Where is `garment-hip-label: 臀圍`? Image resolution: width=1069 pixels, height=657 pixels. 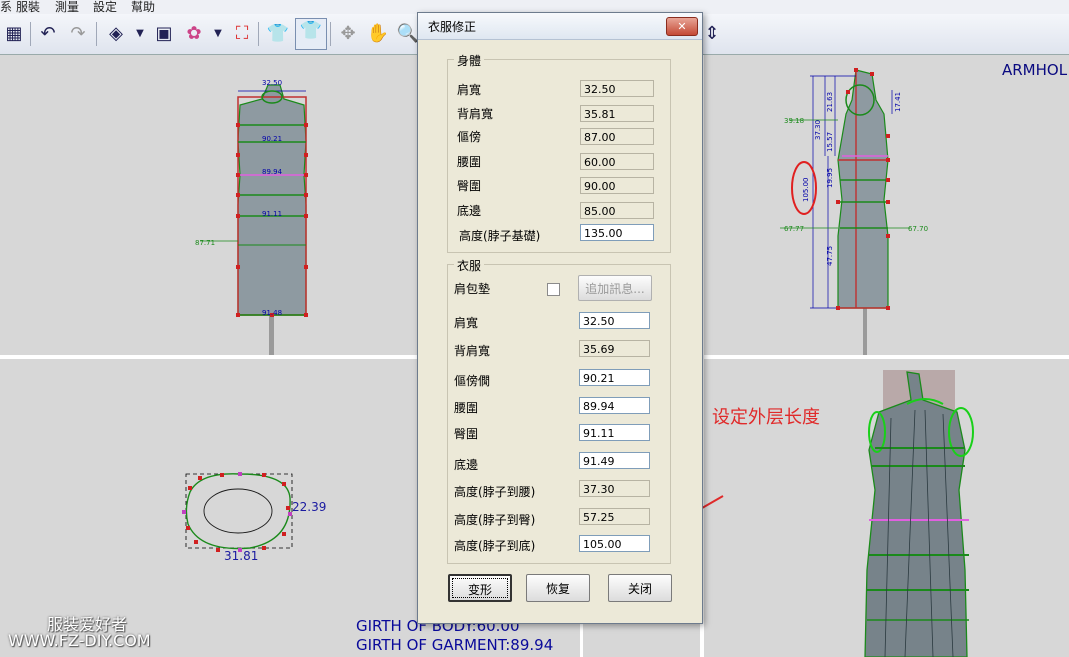
garment-hip-label: 臀圍 is located at coordinates (466, 434).